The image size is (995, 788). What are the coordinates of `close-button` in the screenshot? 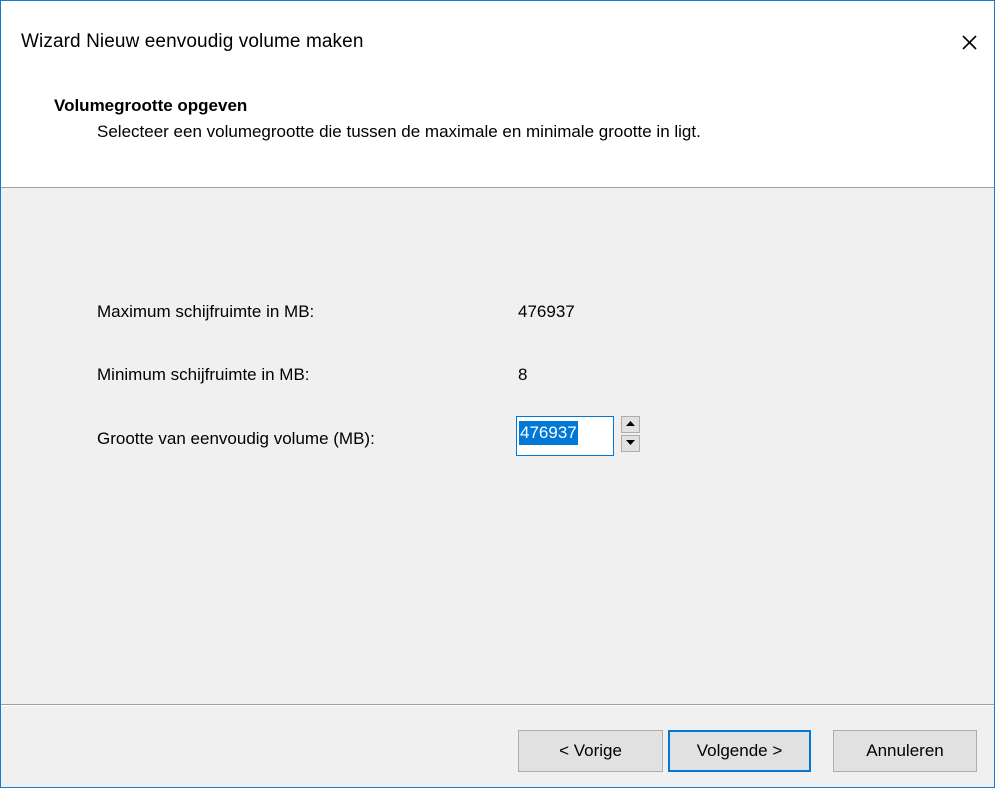 It's located at (969, 43).